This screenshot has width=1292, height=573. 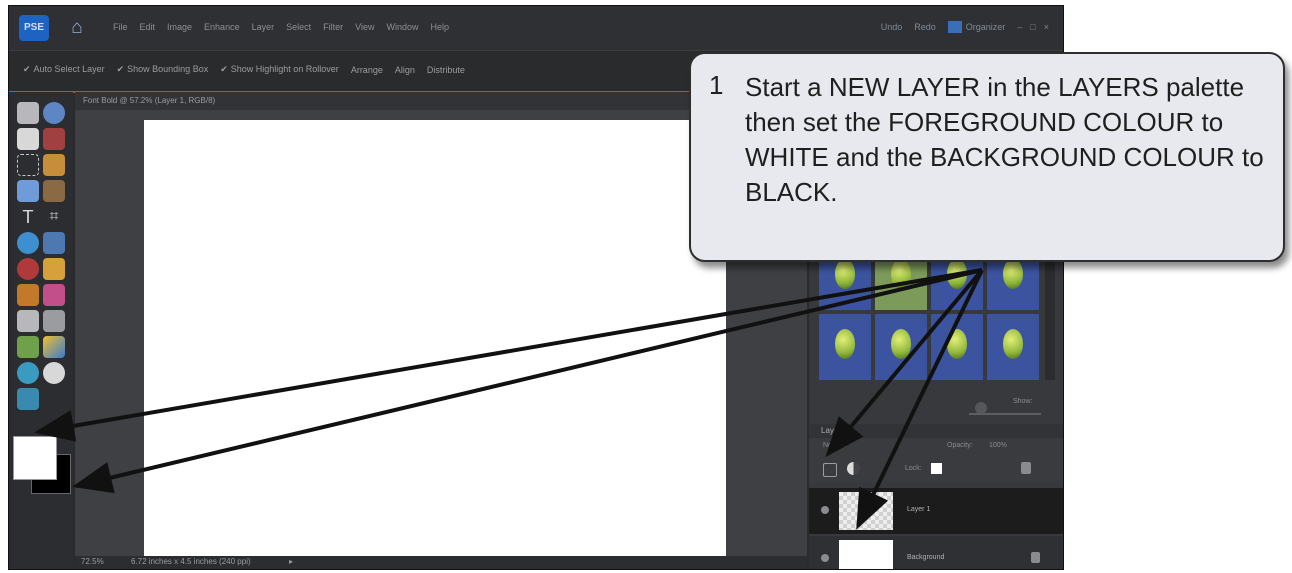 I want to click on menu-file: File, so click(x=120, y=27).